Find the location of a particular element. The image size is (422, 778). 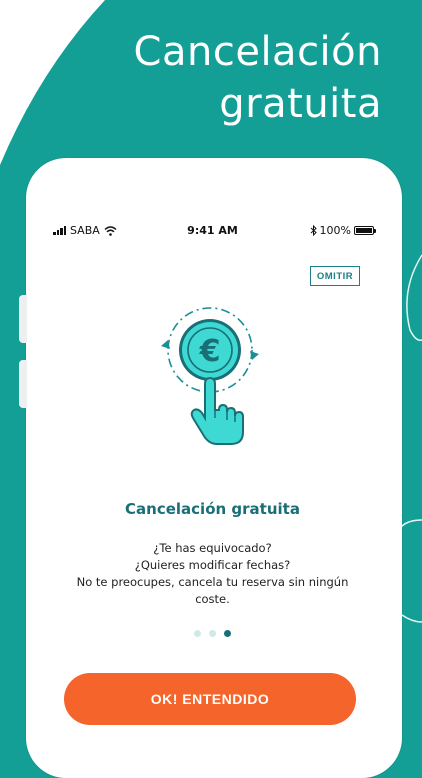

description-line: ¿Te has equivocado? is located at coordinates (212, 548).